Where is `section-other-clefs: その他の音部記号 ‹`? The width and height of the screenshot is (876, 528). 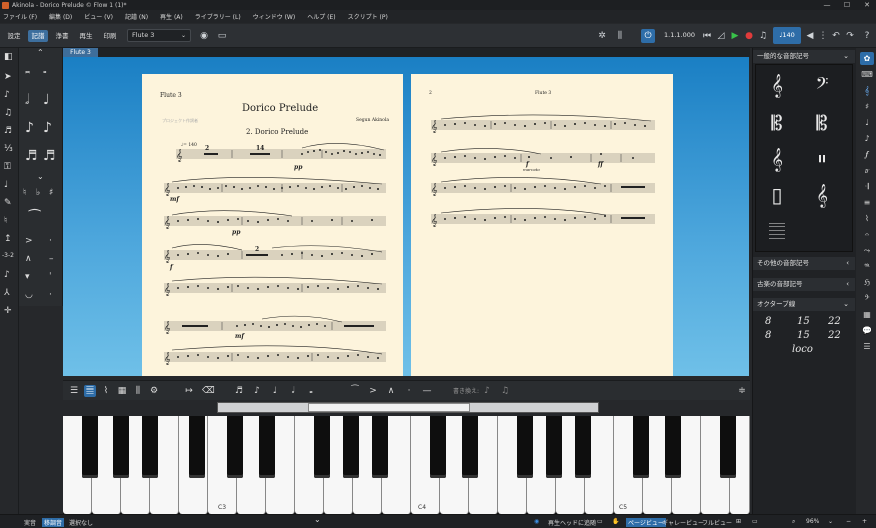
section-other-clefs: その他の音部記号 ‹ is located at coordinates (804, 263).